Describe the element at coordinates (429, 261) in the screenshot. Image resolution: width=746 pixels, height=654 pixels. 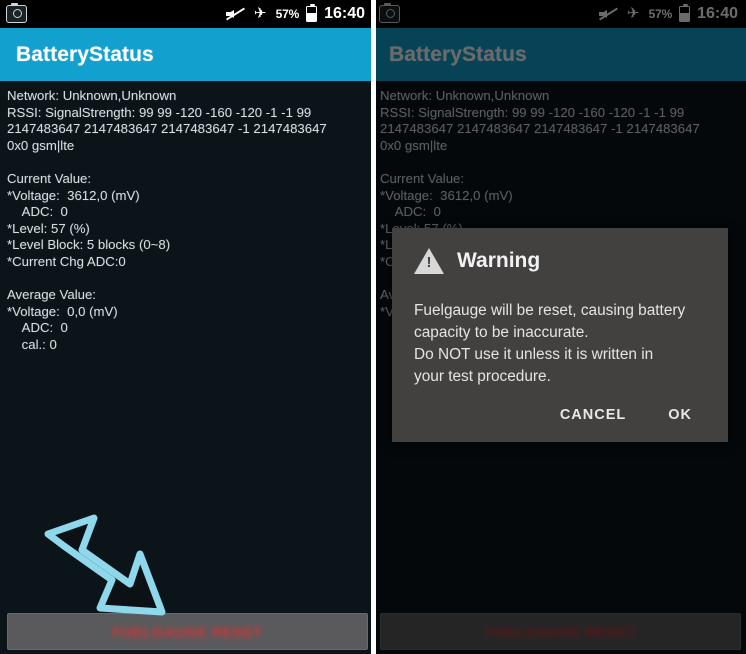
I see `warning-triangle-icon` at that location.